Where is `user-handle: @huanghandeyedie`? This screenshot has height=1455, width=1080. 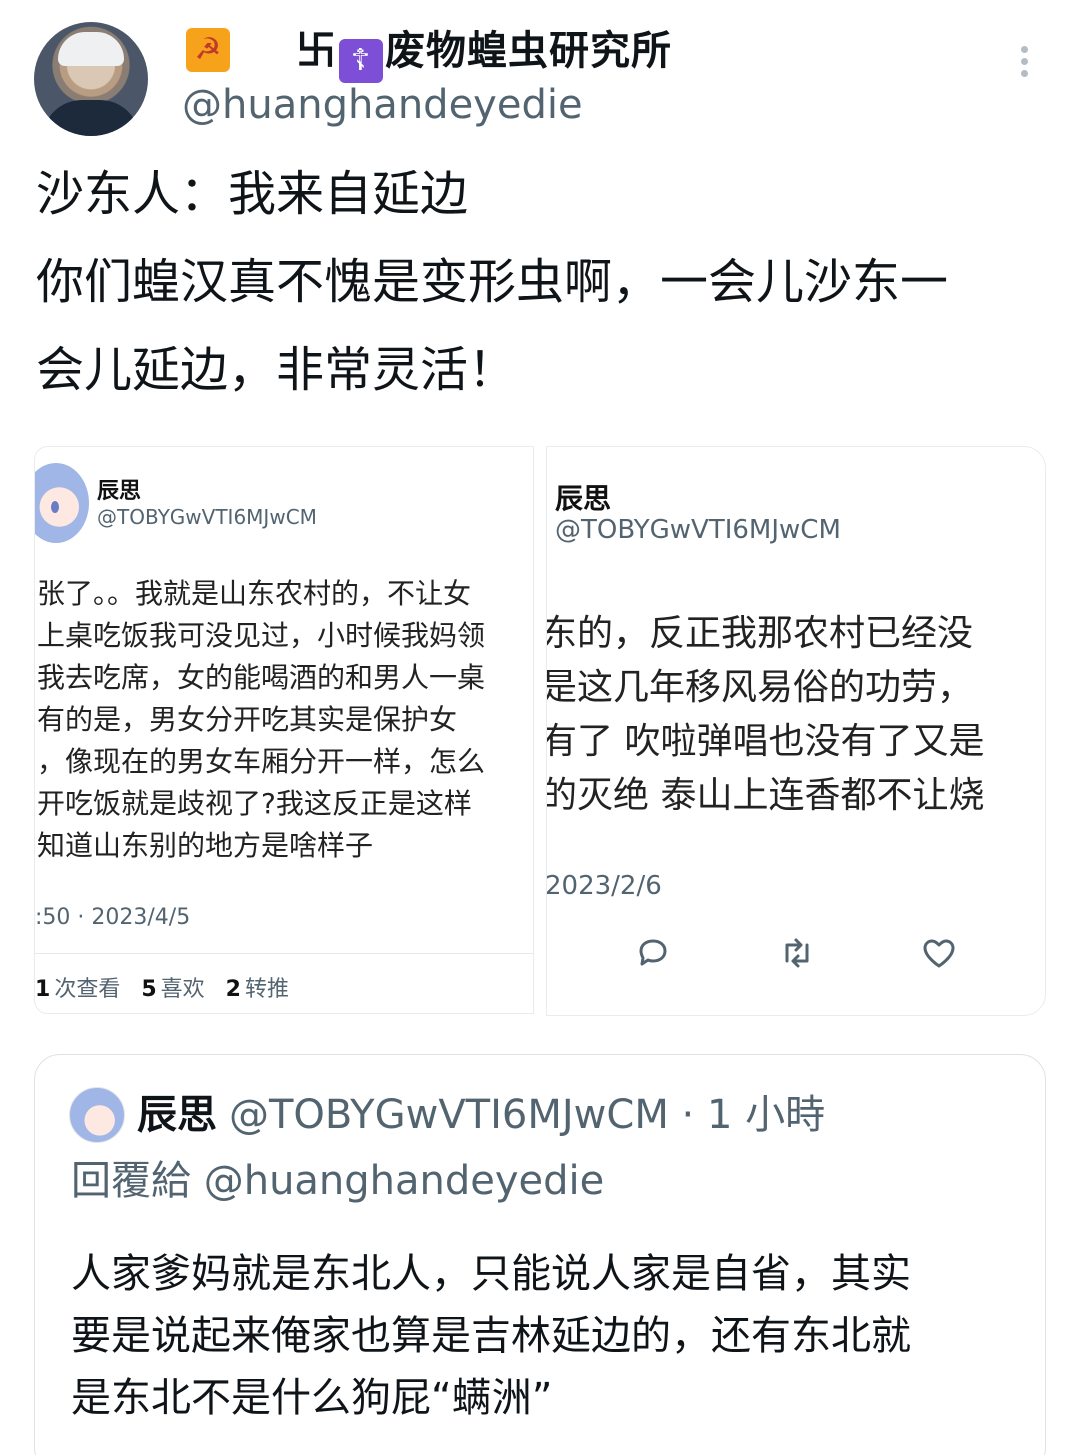
user-handle: @huanghandeyedie is located at coordinates (382, 105).